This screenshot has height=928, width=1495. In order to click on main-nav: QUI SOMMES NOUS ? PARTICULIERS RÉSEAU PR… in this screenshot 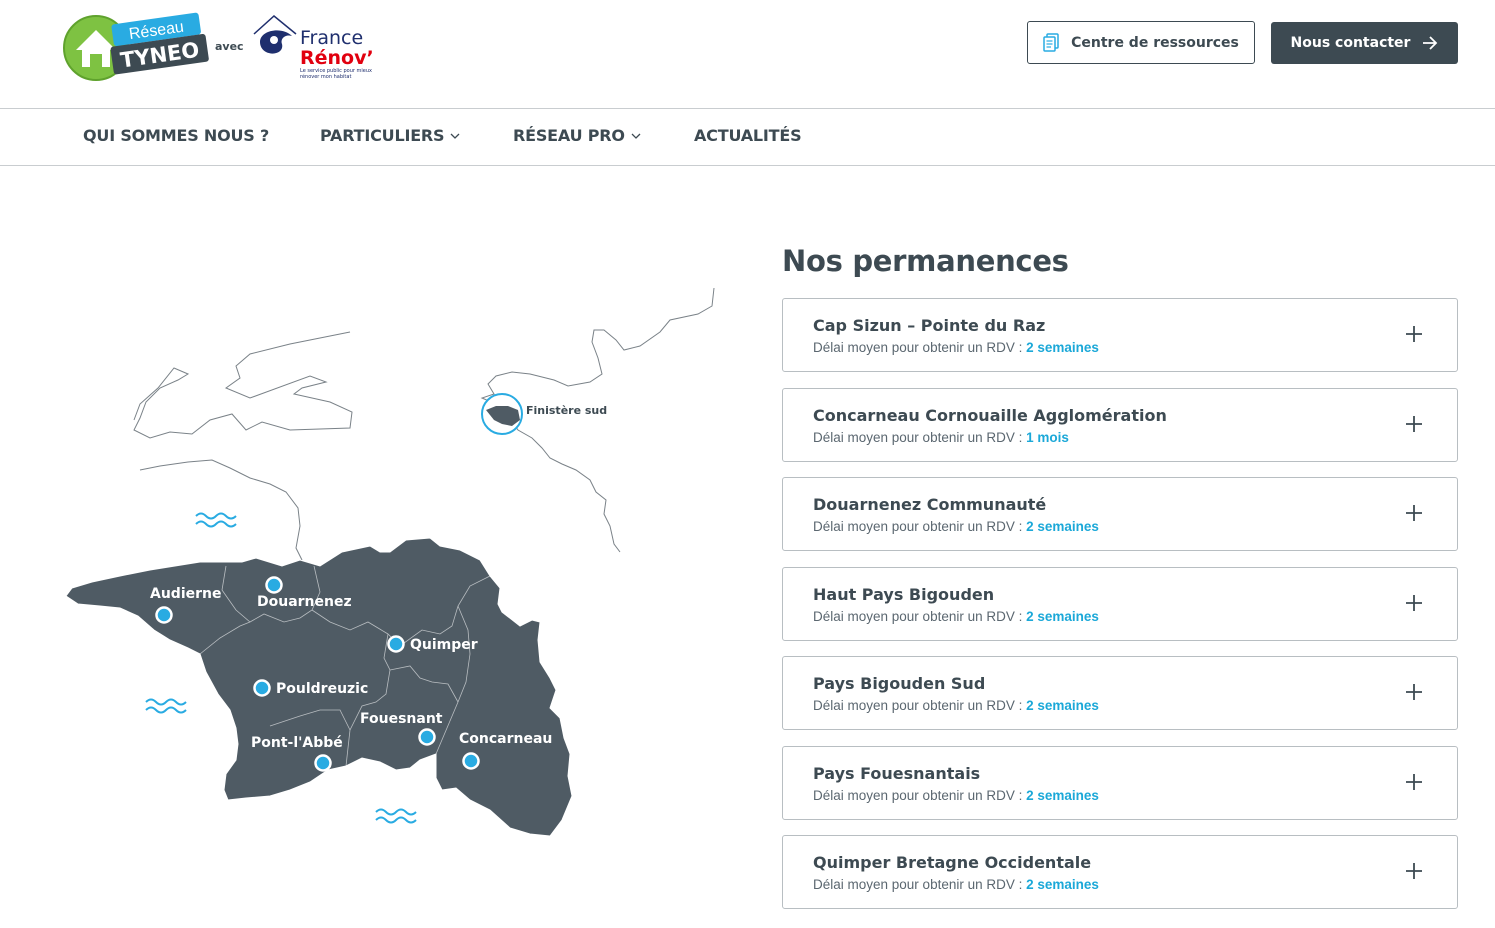, I will do `click(747, 137)`.